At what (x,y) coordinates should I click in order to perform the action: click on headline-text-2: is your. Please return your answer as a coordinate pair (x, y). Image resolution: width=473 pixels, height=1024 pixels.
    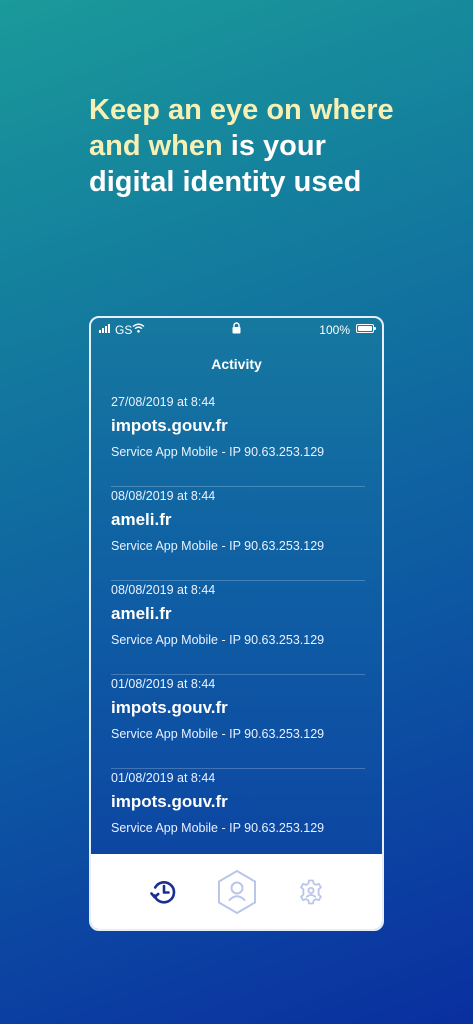
    Looking at the image, I should click on (274, 146).